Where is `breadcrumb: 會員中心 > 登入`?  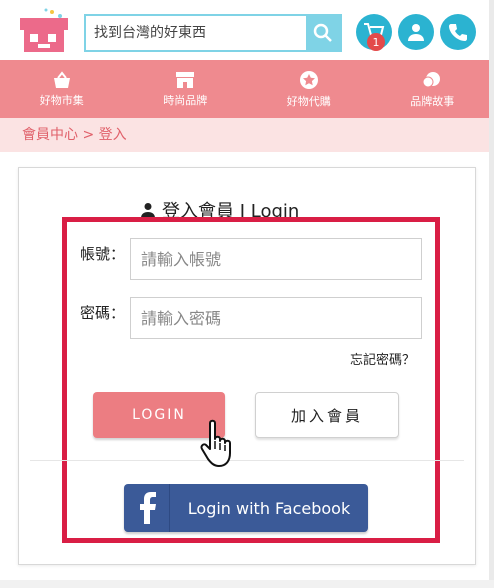
breadcrumb: 會員中心 > 登入 is located at coordinates (247, 135).